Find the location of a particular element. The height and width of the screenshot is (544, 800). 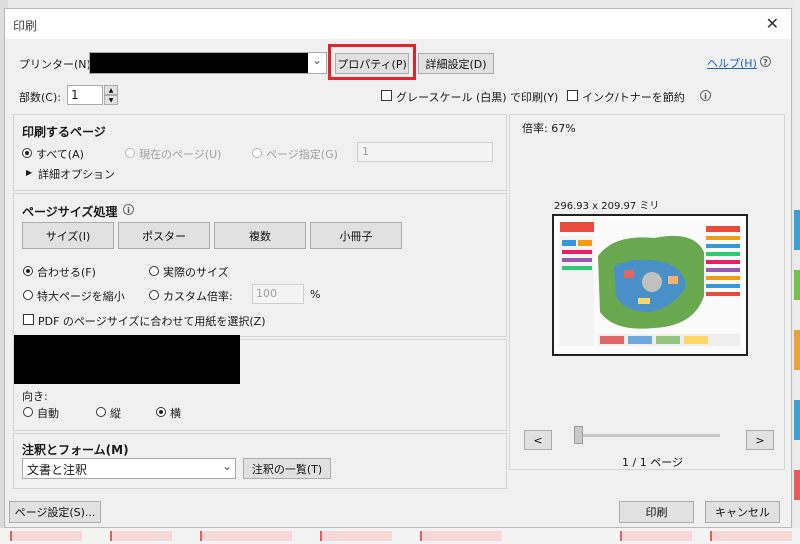

dialog-title: 印刷 is located at coordinates (25, 26).